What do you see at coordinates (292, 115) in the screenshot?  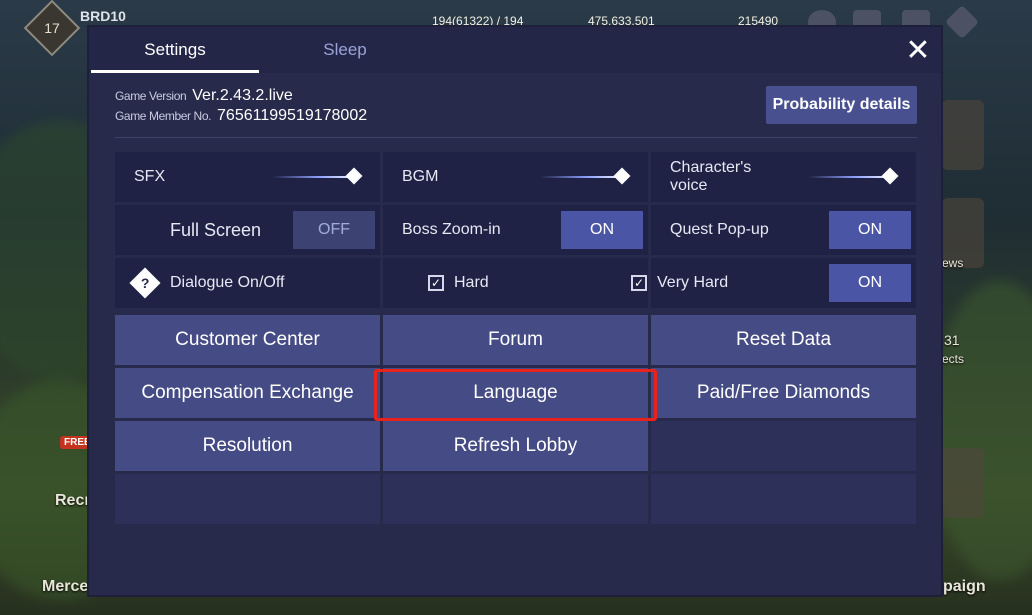 I see `member-value: 76561199519178002` at bounding box center [292, 115].